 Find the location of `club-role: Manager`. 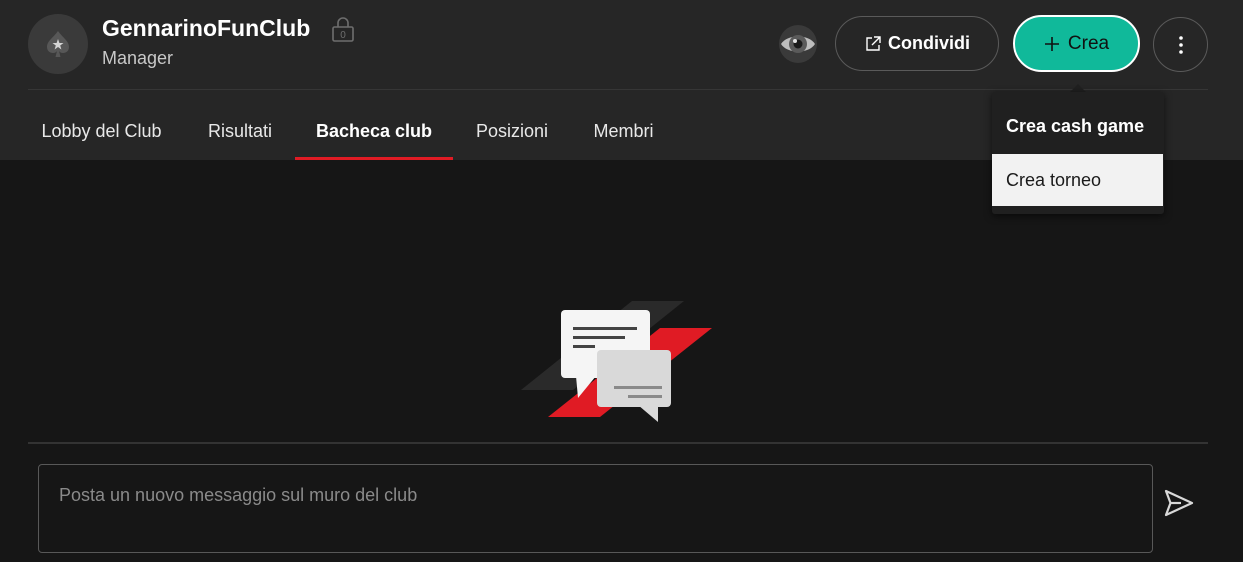

club-role: Manager is located at coordinates (138, 58).